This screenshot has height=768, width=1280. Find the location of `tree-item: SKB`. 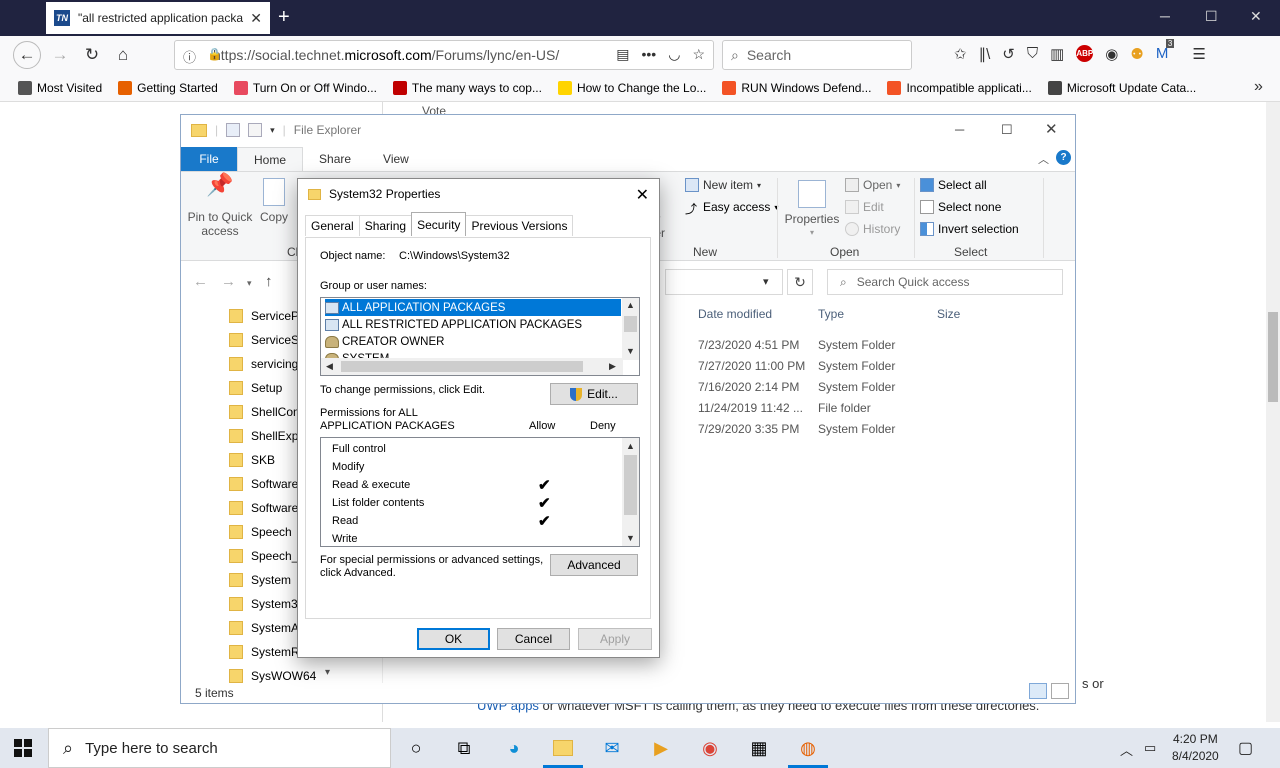

tree-item: SKB is located at coordinates (252, 460).